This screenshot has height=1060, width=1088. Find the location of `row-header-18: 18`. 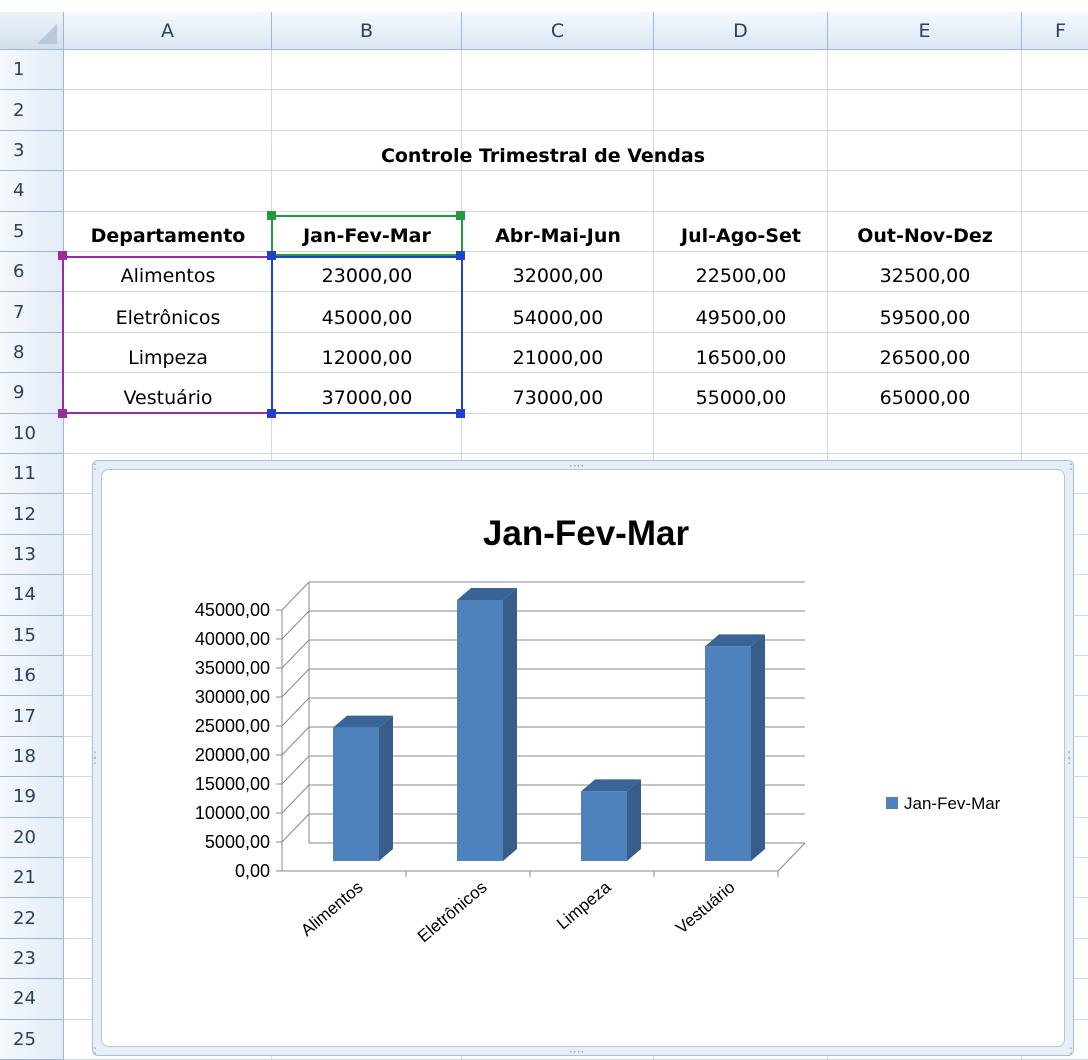

row-header-18: 18 is located at coordinates (32, 757).